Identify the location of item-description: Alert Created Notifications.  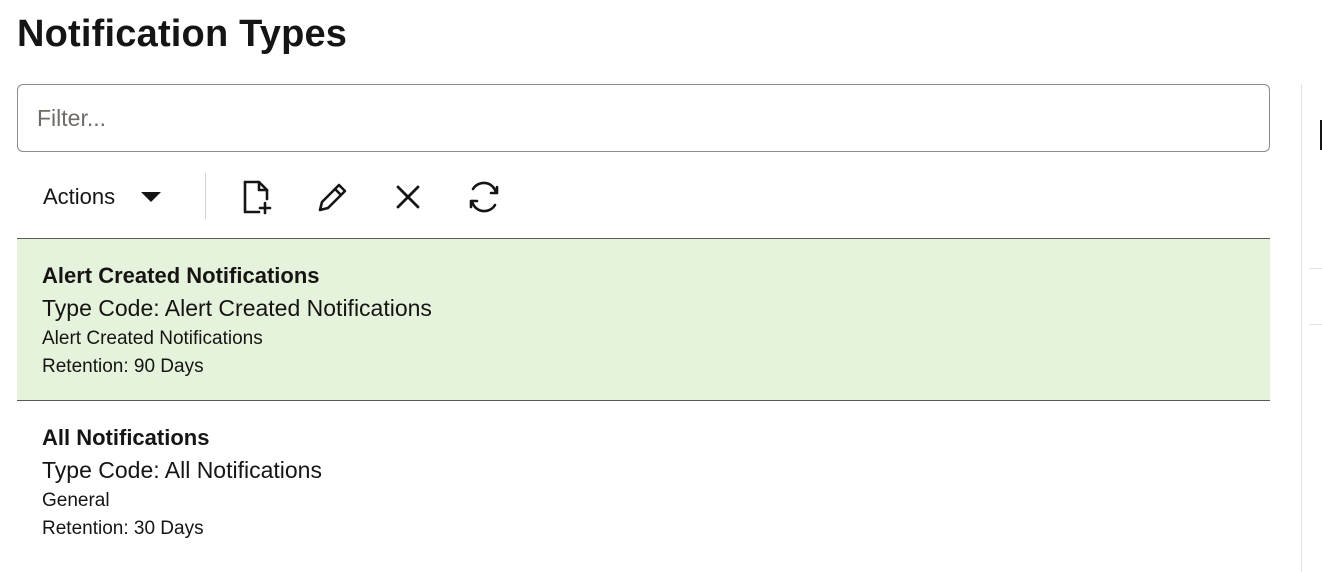
(152, 338).